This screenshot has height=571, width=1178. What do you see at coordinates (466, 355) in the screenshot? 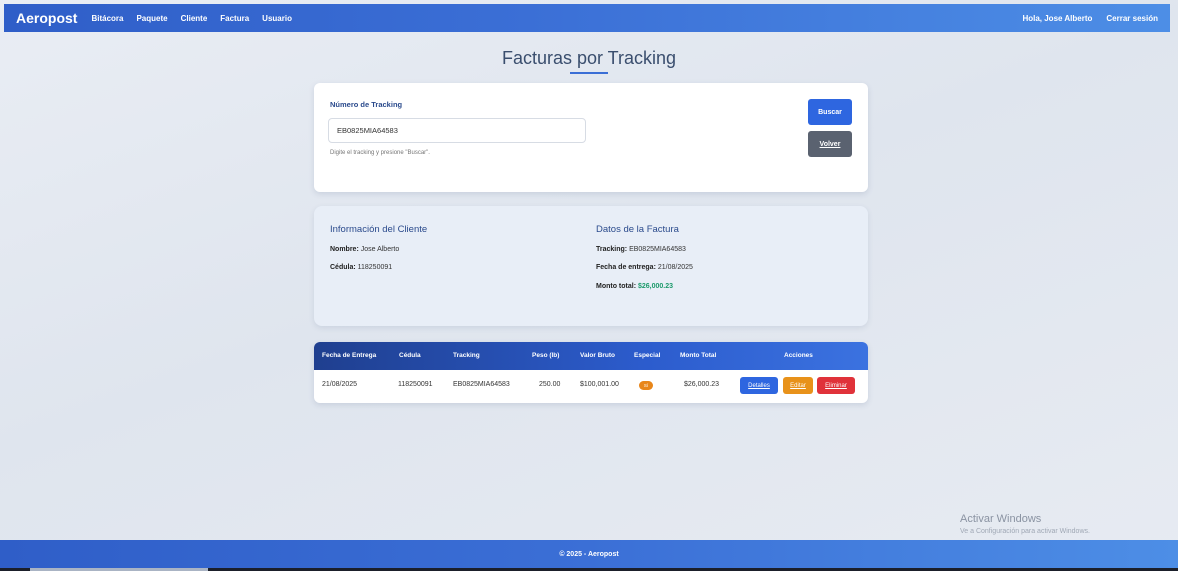
I see `th-tracking: Tracking` at bounding box center [466, 355].